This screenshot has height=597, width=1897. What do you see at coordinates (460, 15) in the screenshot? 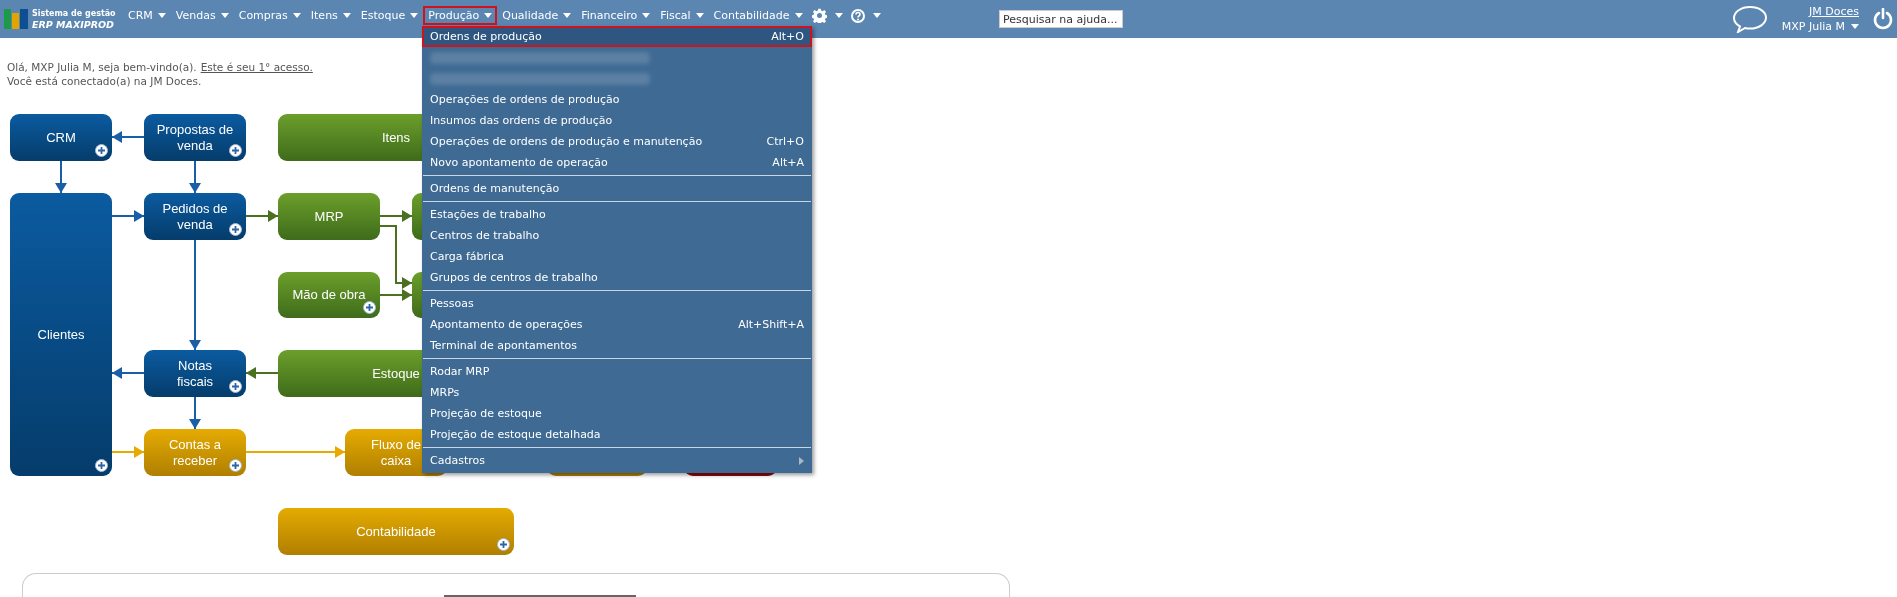
I see `nav-menu-item: Produção` at bounding box center [460, 15].